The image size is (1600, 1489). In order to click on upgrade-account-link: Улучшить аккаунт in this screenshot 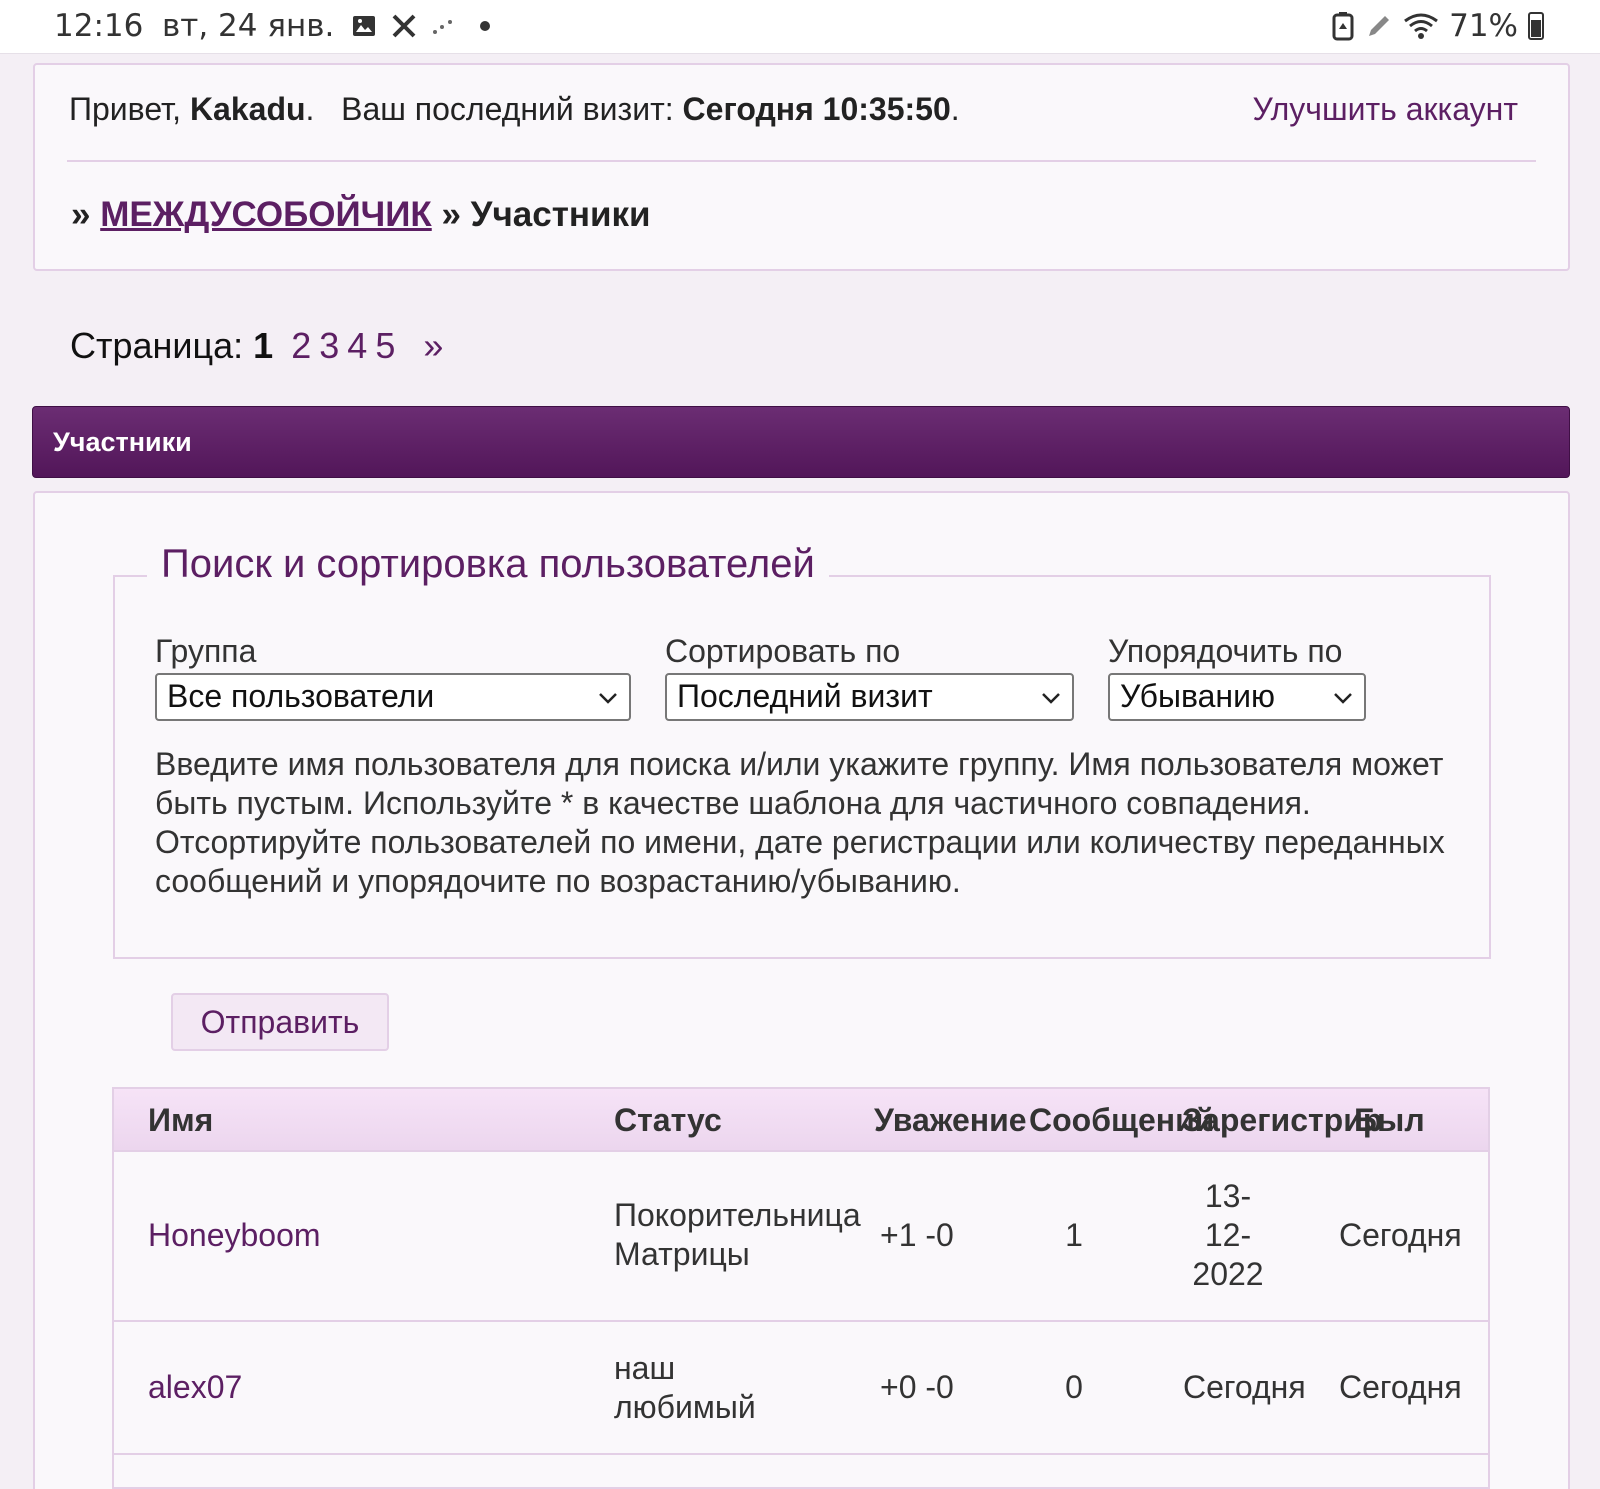, I will do `click(1385, 109)`.